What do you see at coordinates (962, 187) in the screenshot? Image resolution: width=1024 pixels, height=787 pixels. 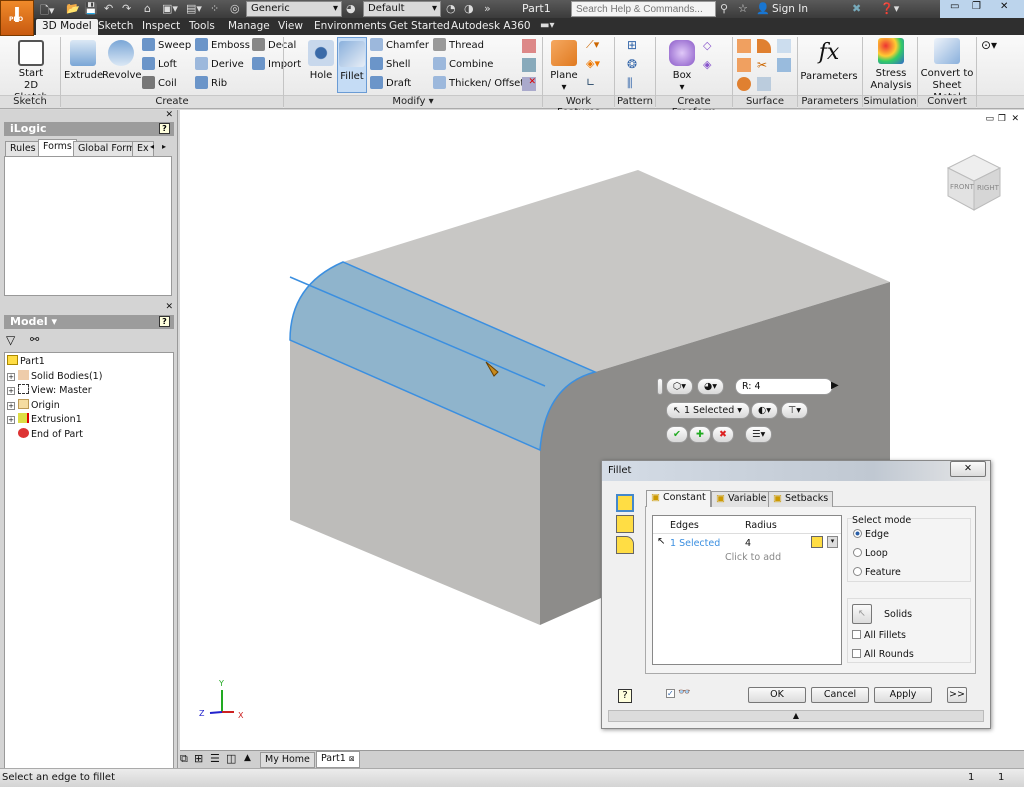 I see `viewcube-front-label: FRONT` at bounding box center [962, 187].